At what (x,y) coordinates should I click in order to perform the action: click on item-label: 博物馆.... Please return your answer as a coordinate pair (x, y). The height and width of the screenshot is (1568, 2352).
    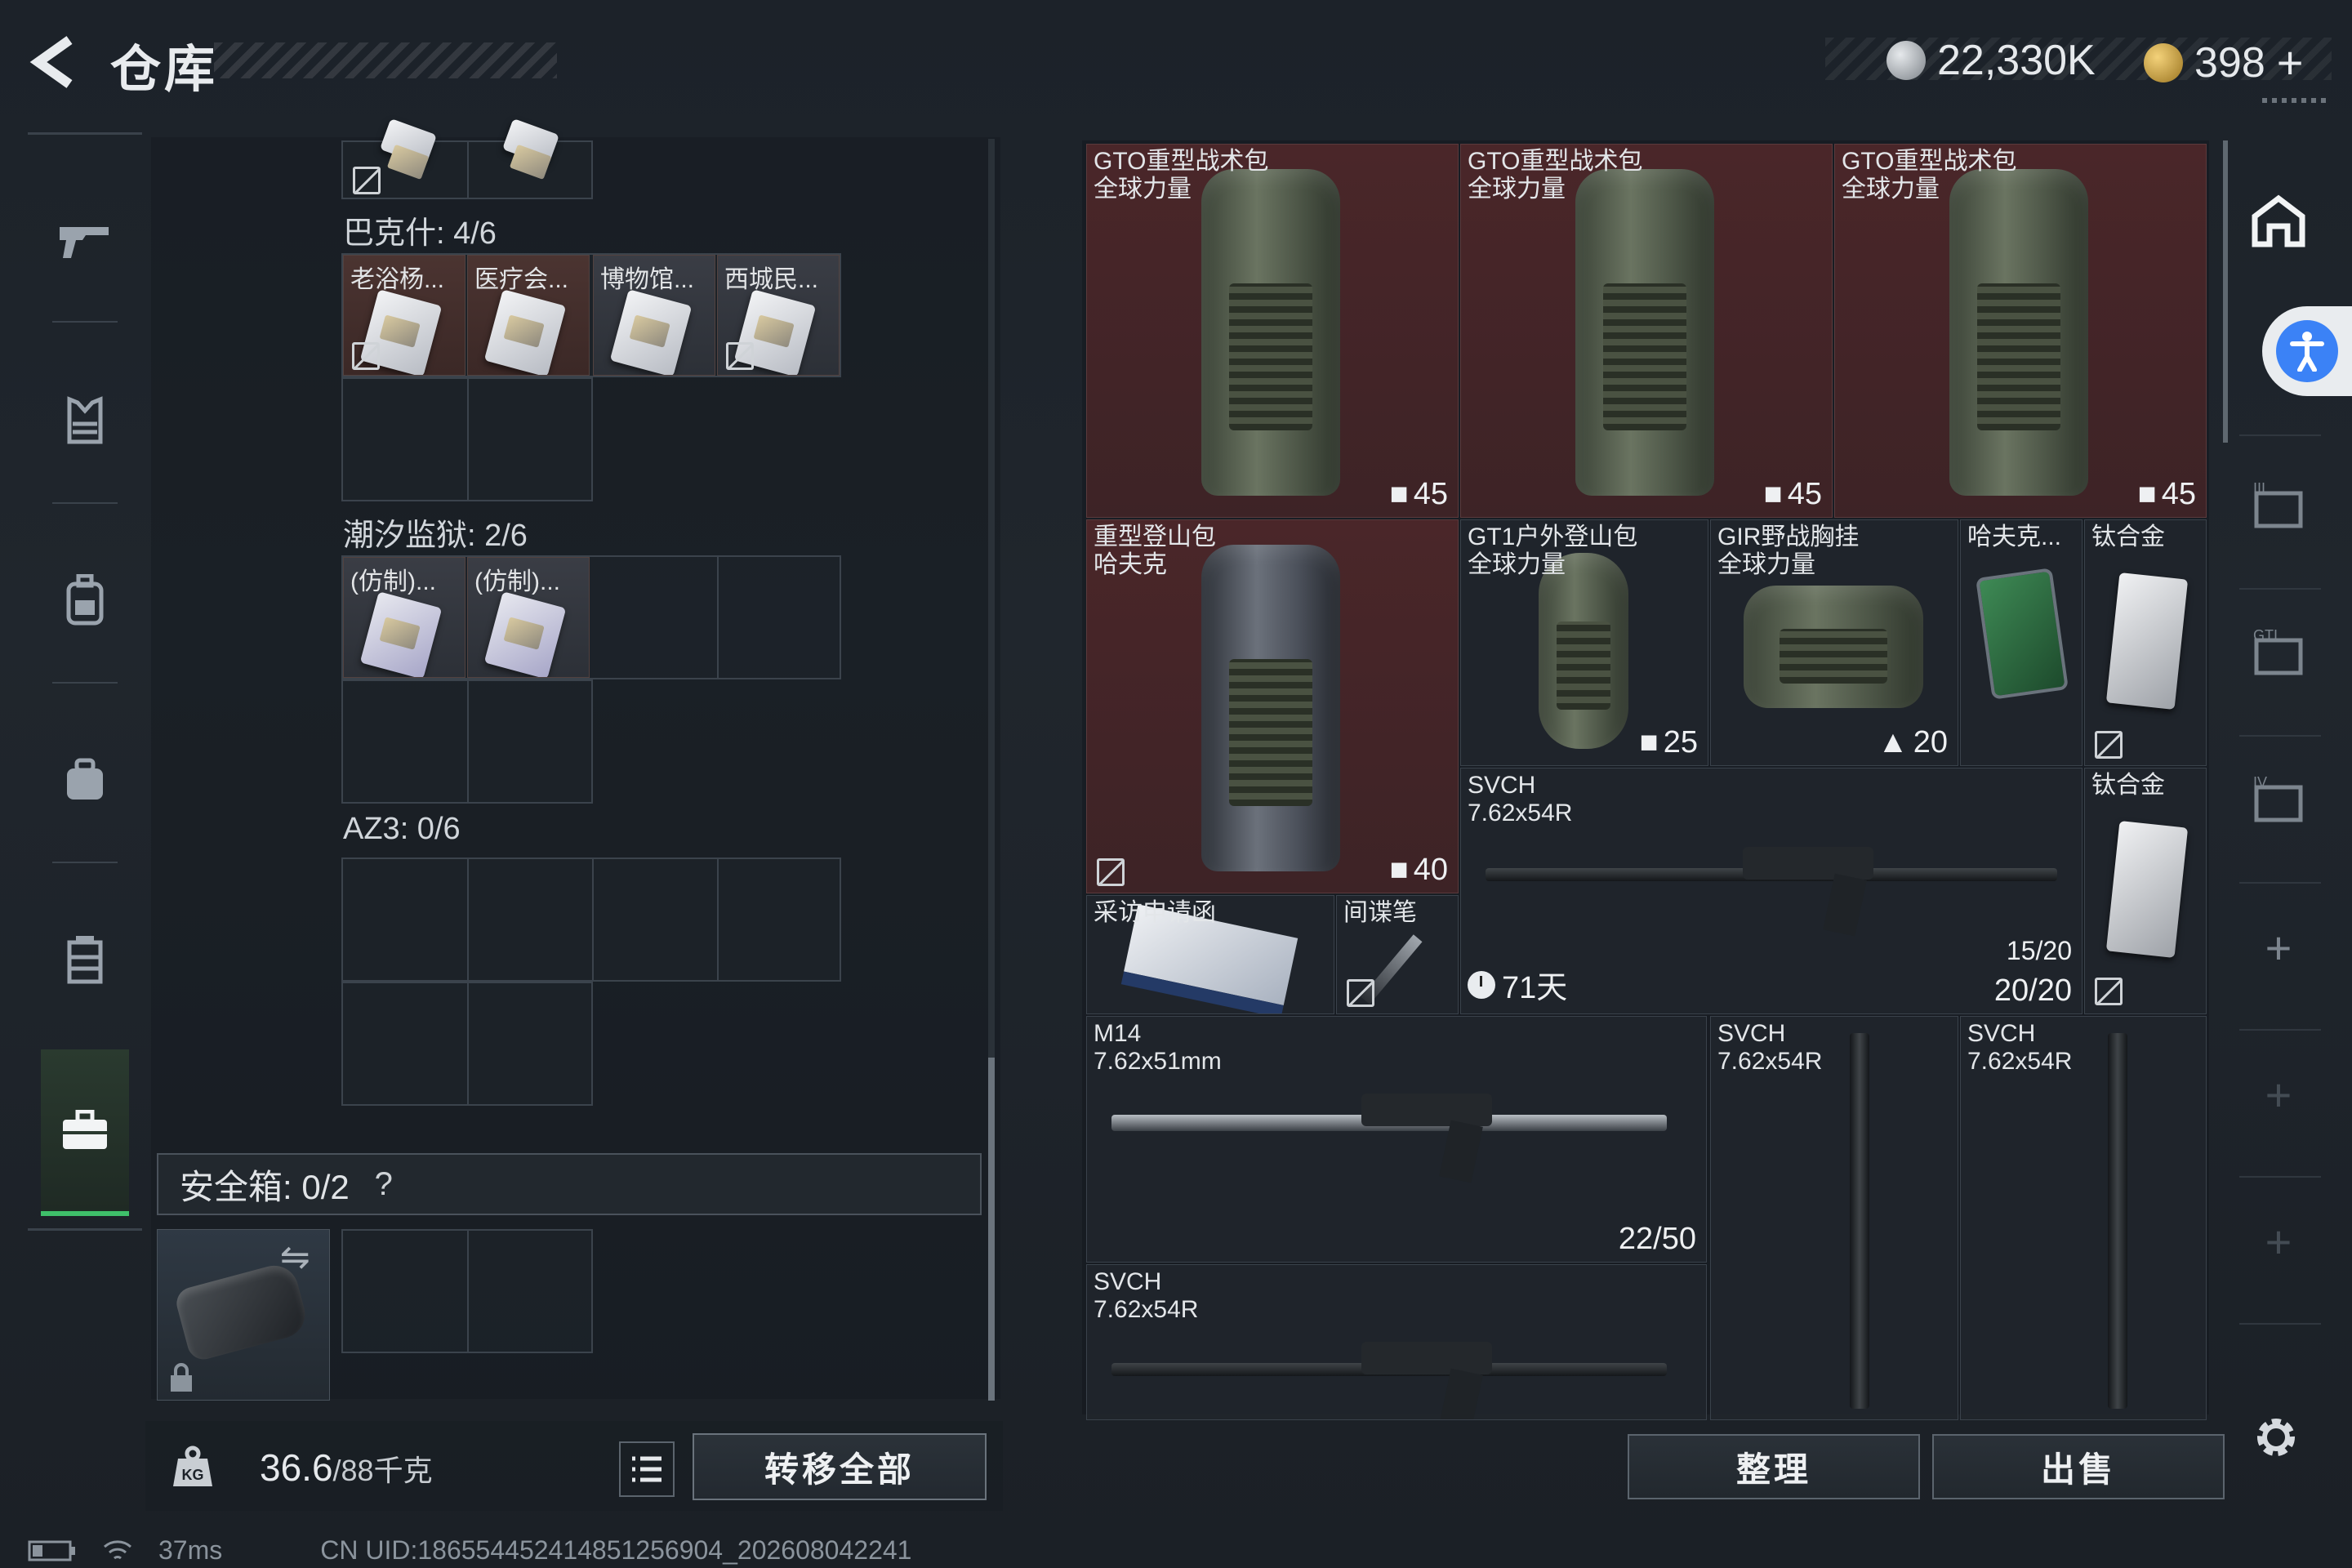
    Looking at the image, I should click on (647, 279).